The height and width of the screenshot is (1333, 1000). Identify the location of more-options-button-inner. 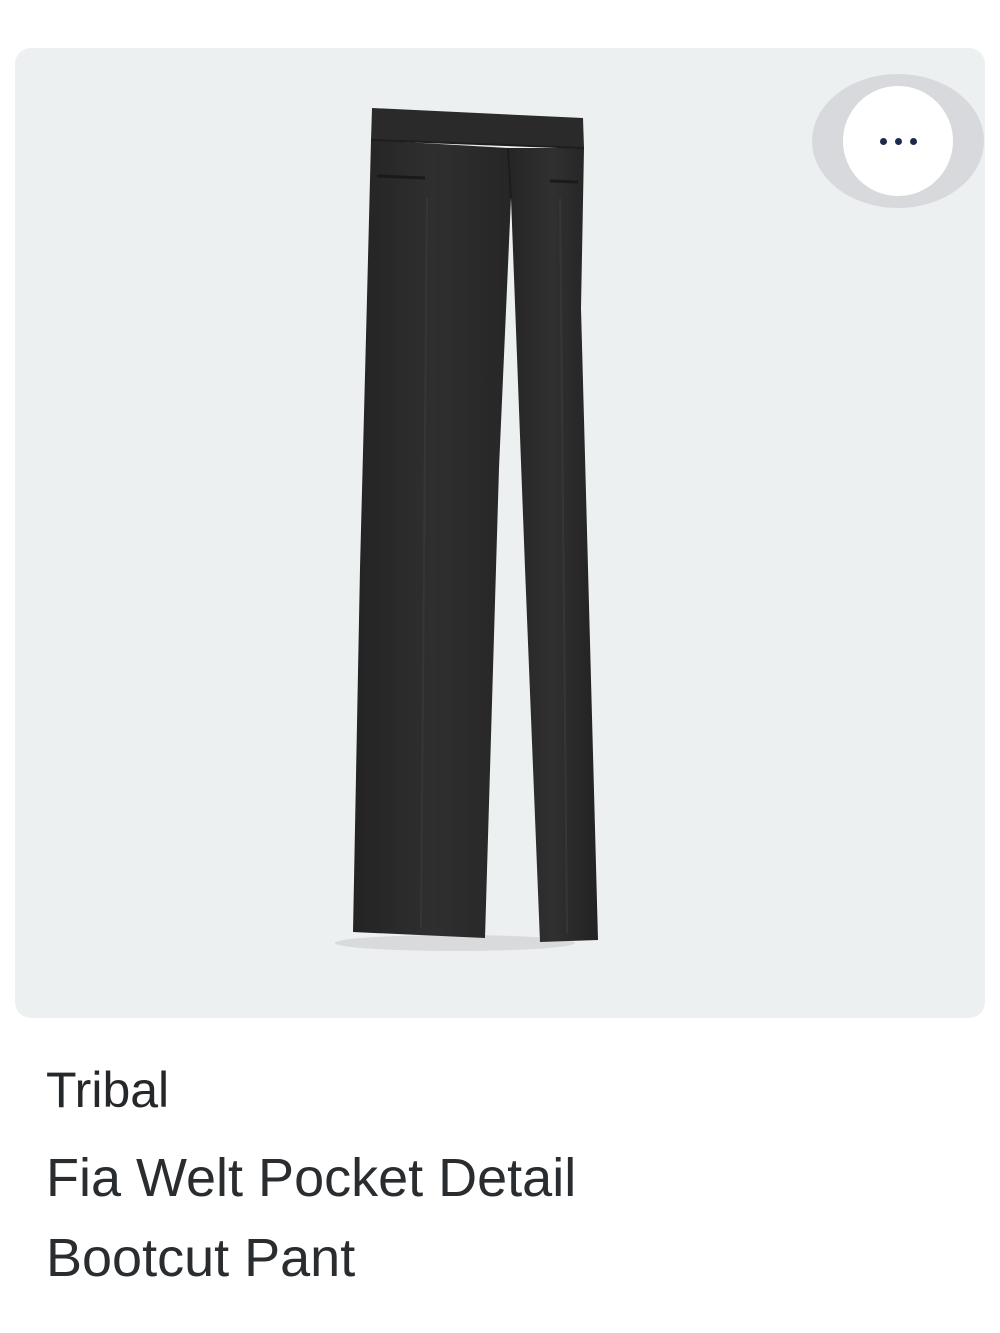
(898, 141).